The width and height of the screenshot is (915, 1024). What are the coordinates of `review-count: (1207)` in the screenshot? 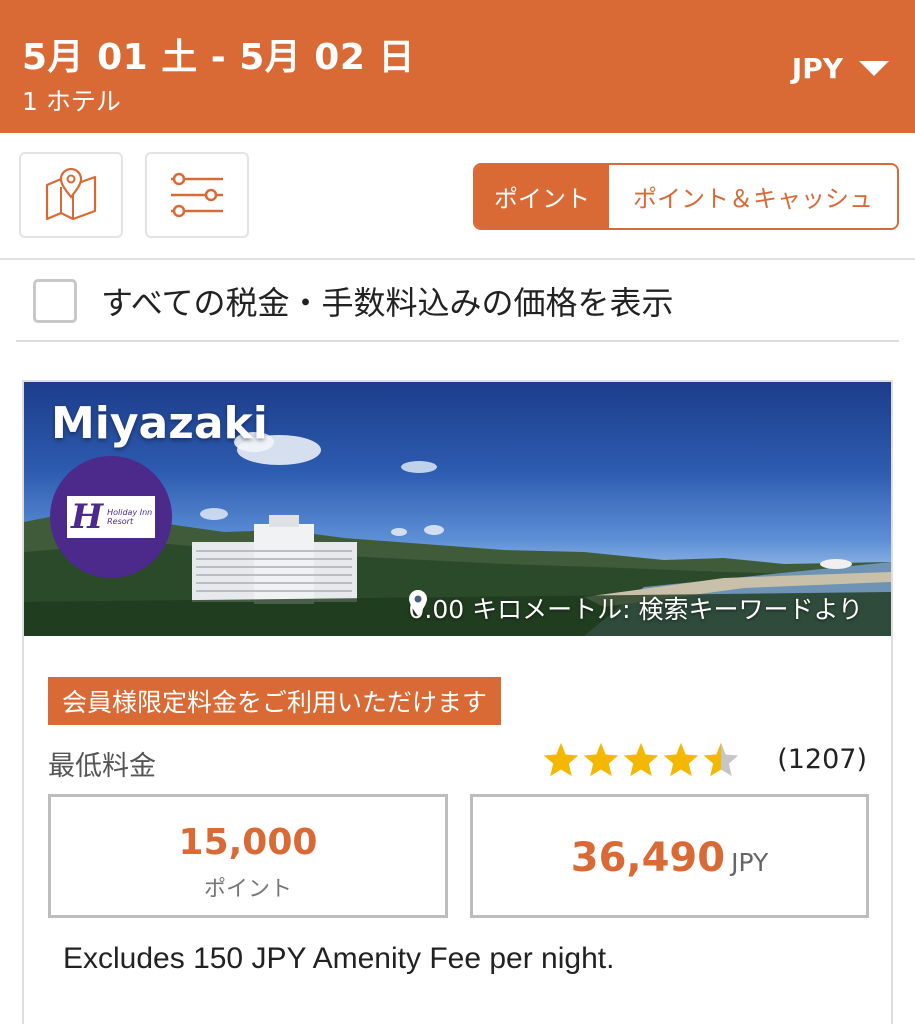 It's located at (822, 759).